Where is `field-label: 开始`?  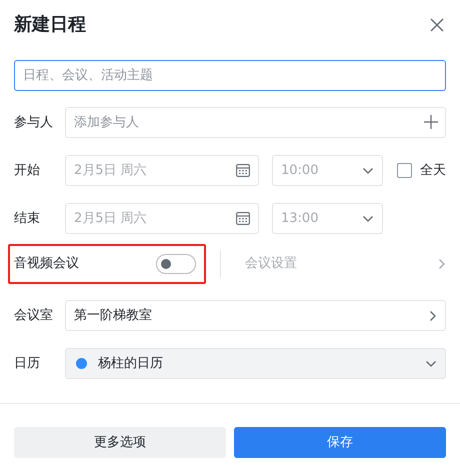
field-label: 开始 is located at coordinates (27, 171).